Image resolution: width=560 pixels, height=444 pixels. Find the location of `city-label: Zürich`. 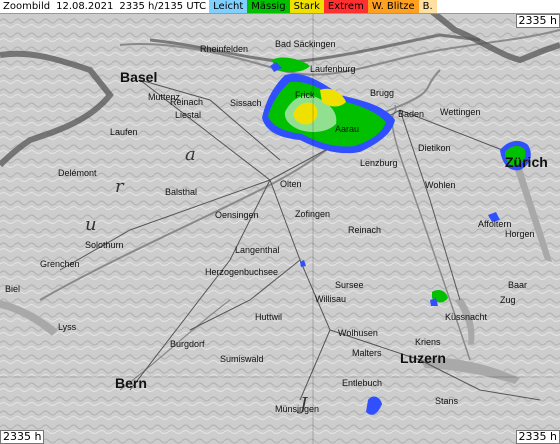

city-label: Zürich is located at coordinates (526, 162).